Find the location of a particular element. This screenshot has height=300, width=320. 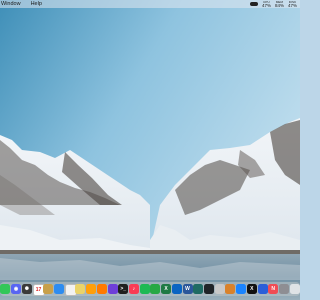

app-green-icon is located at coordinates (155, 289).